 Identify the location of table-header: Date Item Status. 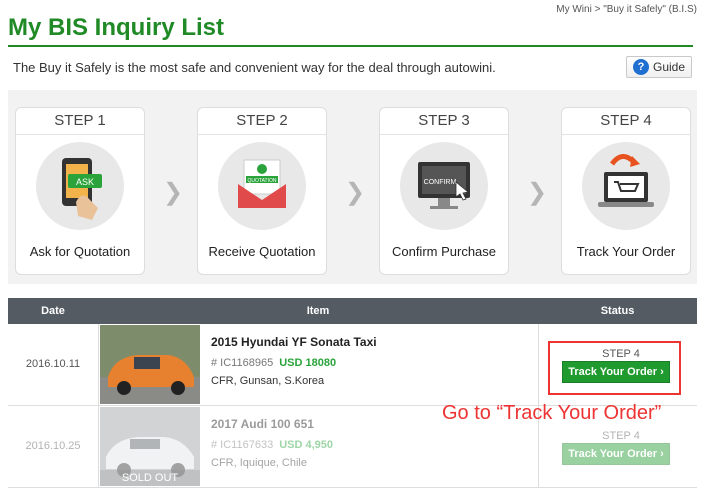
(352, 311).